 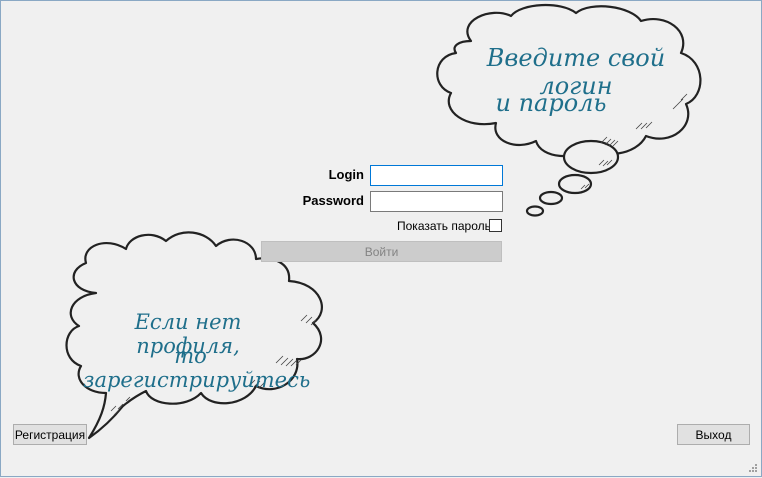 What do you see at coordinates (381, 251) in the screenshot?
I see `login-button: Войти` at bounding box center [381, 251].